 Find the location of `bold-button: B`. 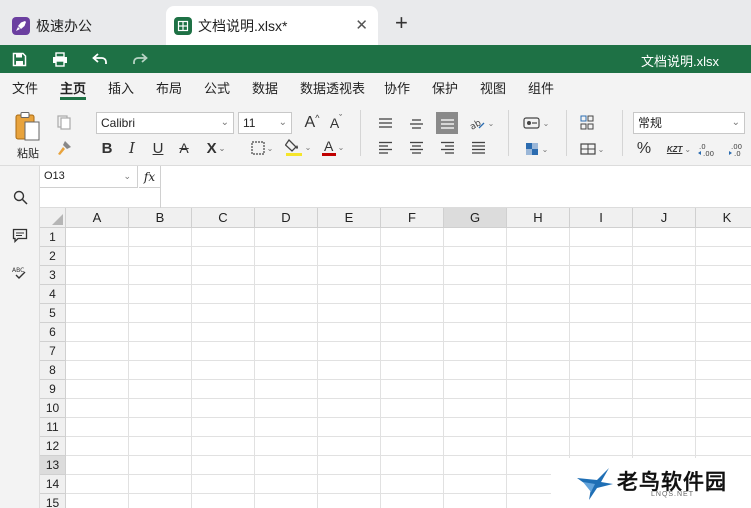

bold-button: B is located at coordinates (107, 148).